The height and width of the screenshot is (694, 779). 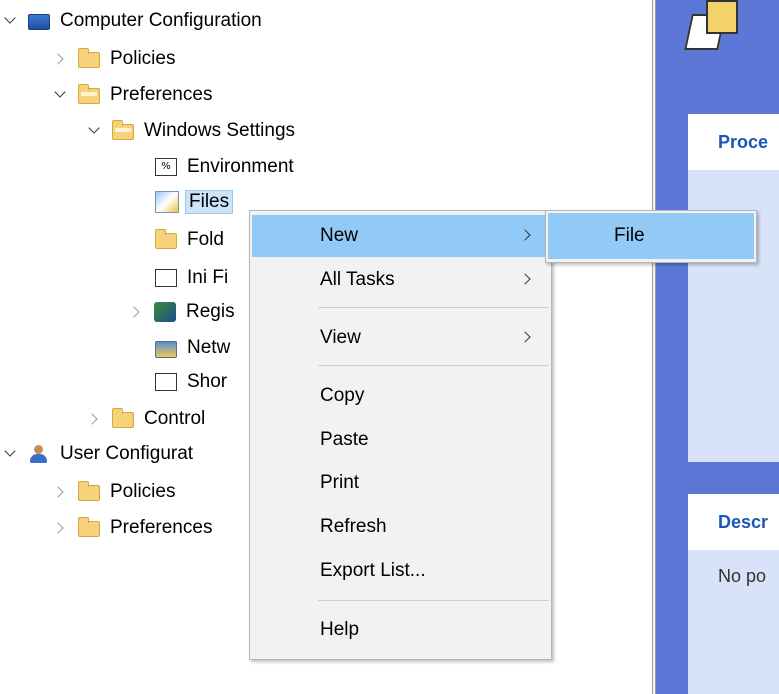 I want to click on group-policy-preferences-icon, so click(x=714, y=29).